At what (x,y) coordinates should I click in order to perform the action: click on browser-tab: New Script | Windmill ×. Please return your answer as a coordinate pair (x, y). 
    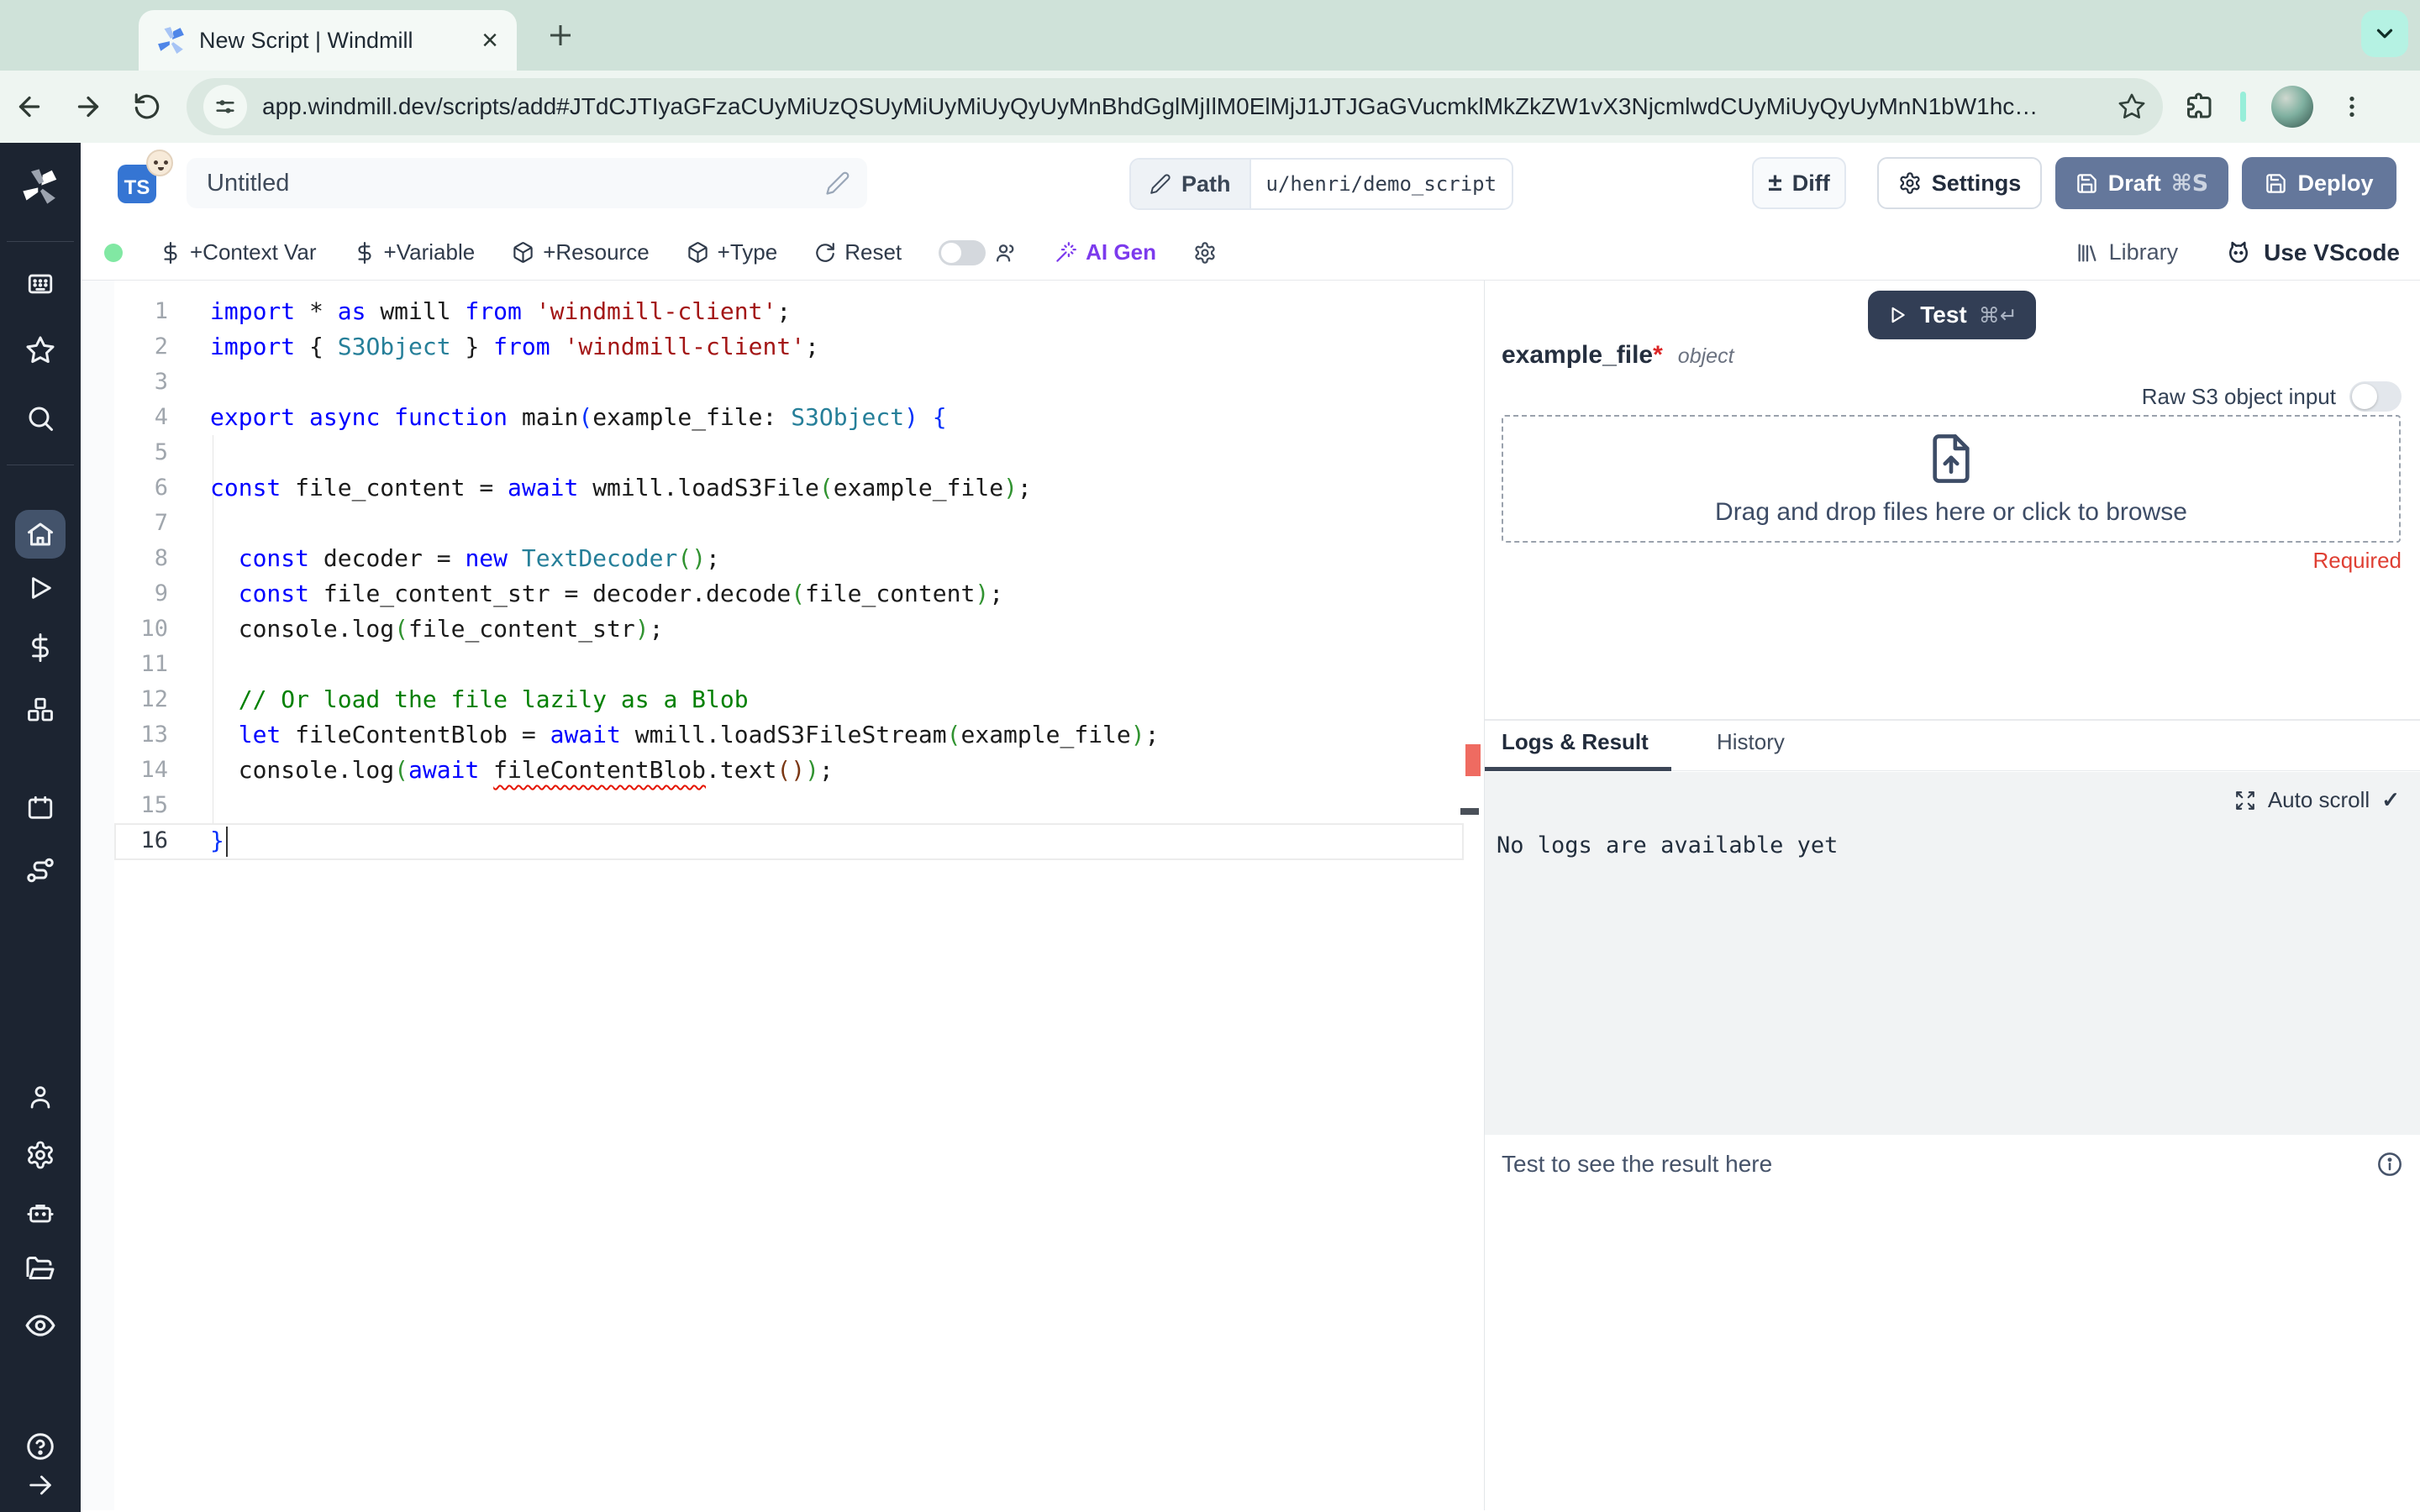
    Looking at the image, I should click on (328, 40).